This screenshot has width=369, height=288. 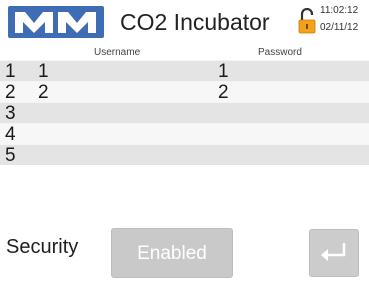 I want to click on row-number: 1, so click(x=10, y=71).